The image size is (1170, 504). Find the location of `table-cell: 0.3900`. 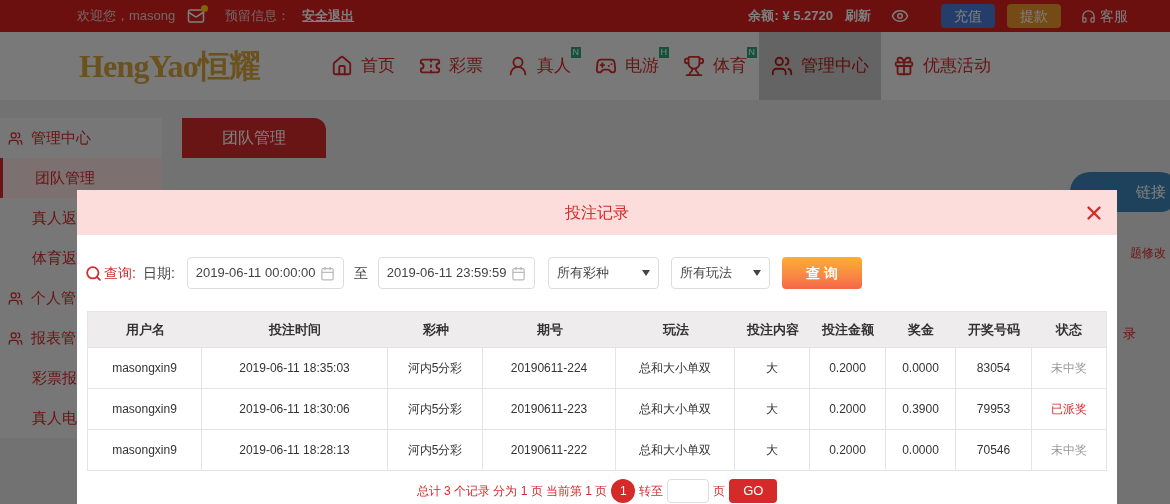

table-cell: 0.3900 is located at coordinates (921, 409).